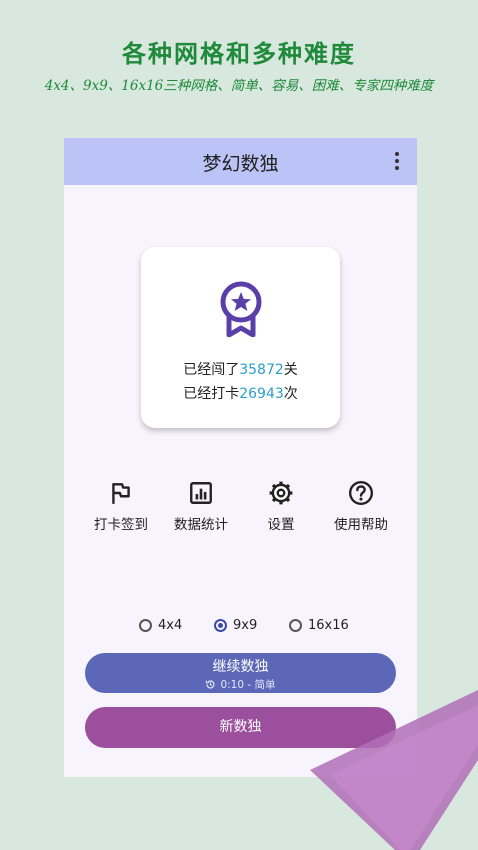  I want to click on app-title: 梦幻数独, so click(240, 164).